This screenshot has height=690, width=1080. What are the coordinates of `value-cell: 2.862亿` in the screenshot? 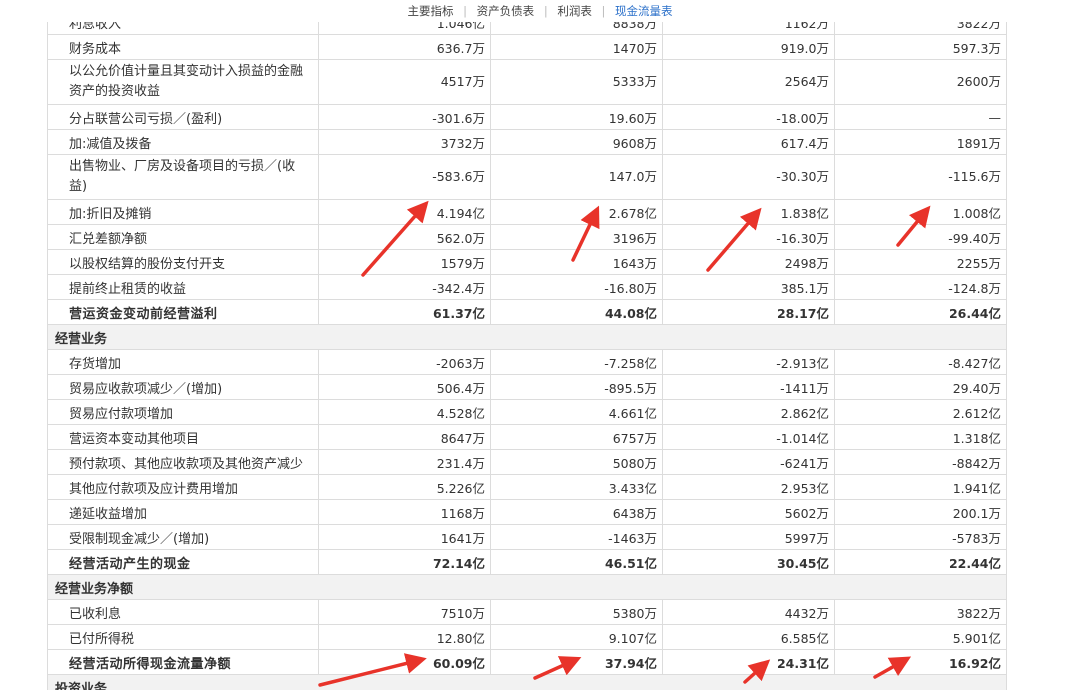 It's located at (748, 412).